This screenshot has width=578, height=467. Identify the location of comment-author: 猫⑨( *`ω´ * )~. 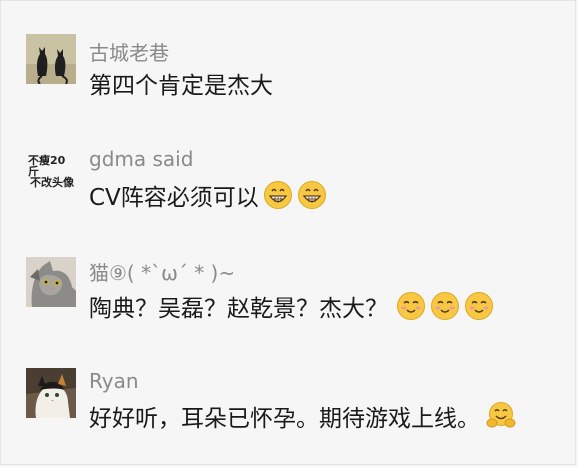
(162, 271).